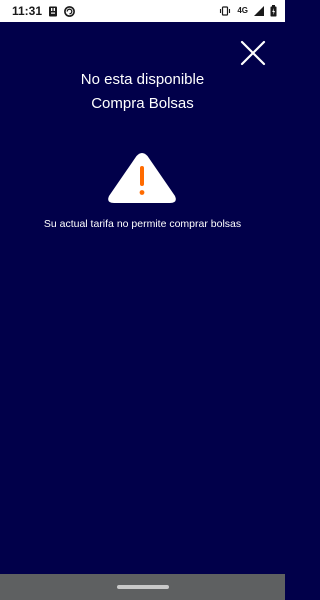  What do you see at coordinates (242, 10) in the screenshot?
I see `network-type: 4G` at bounding box center [242, 10].